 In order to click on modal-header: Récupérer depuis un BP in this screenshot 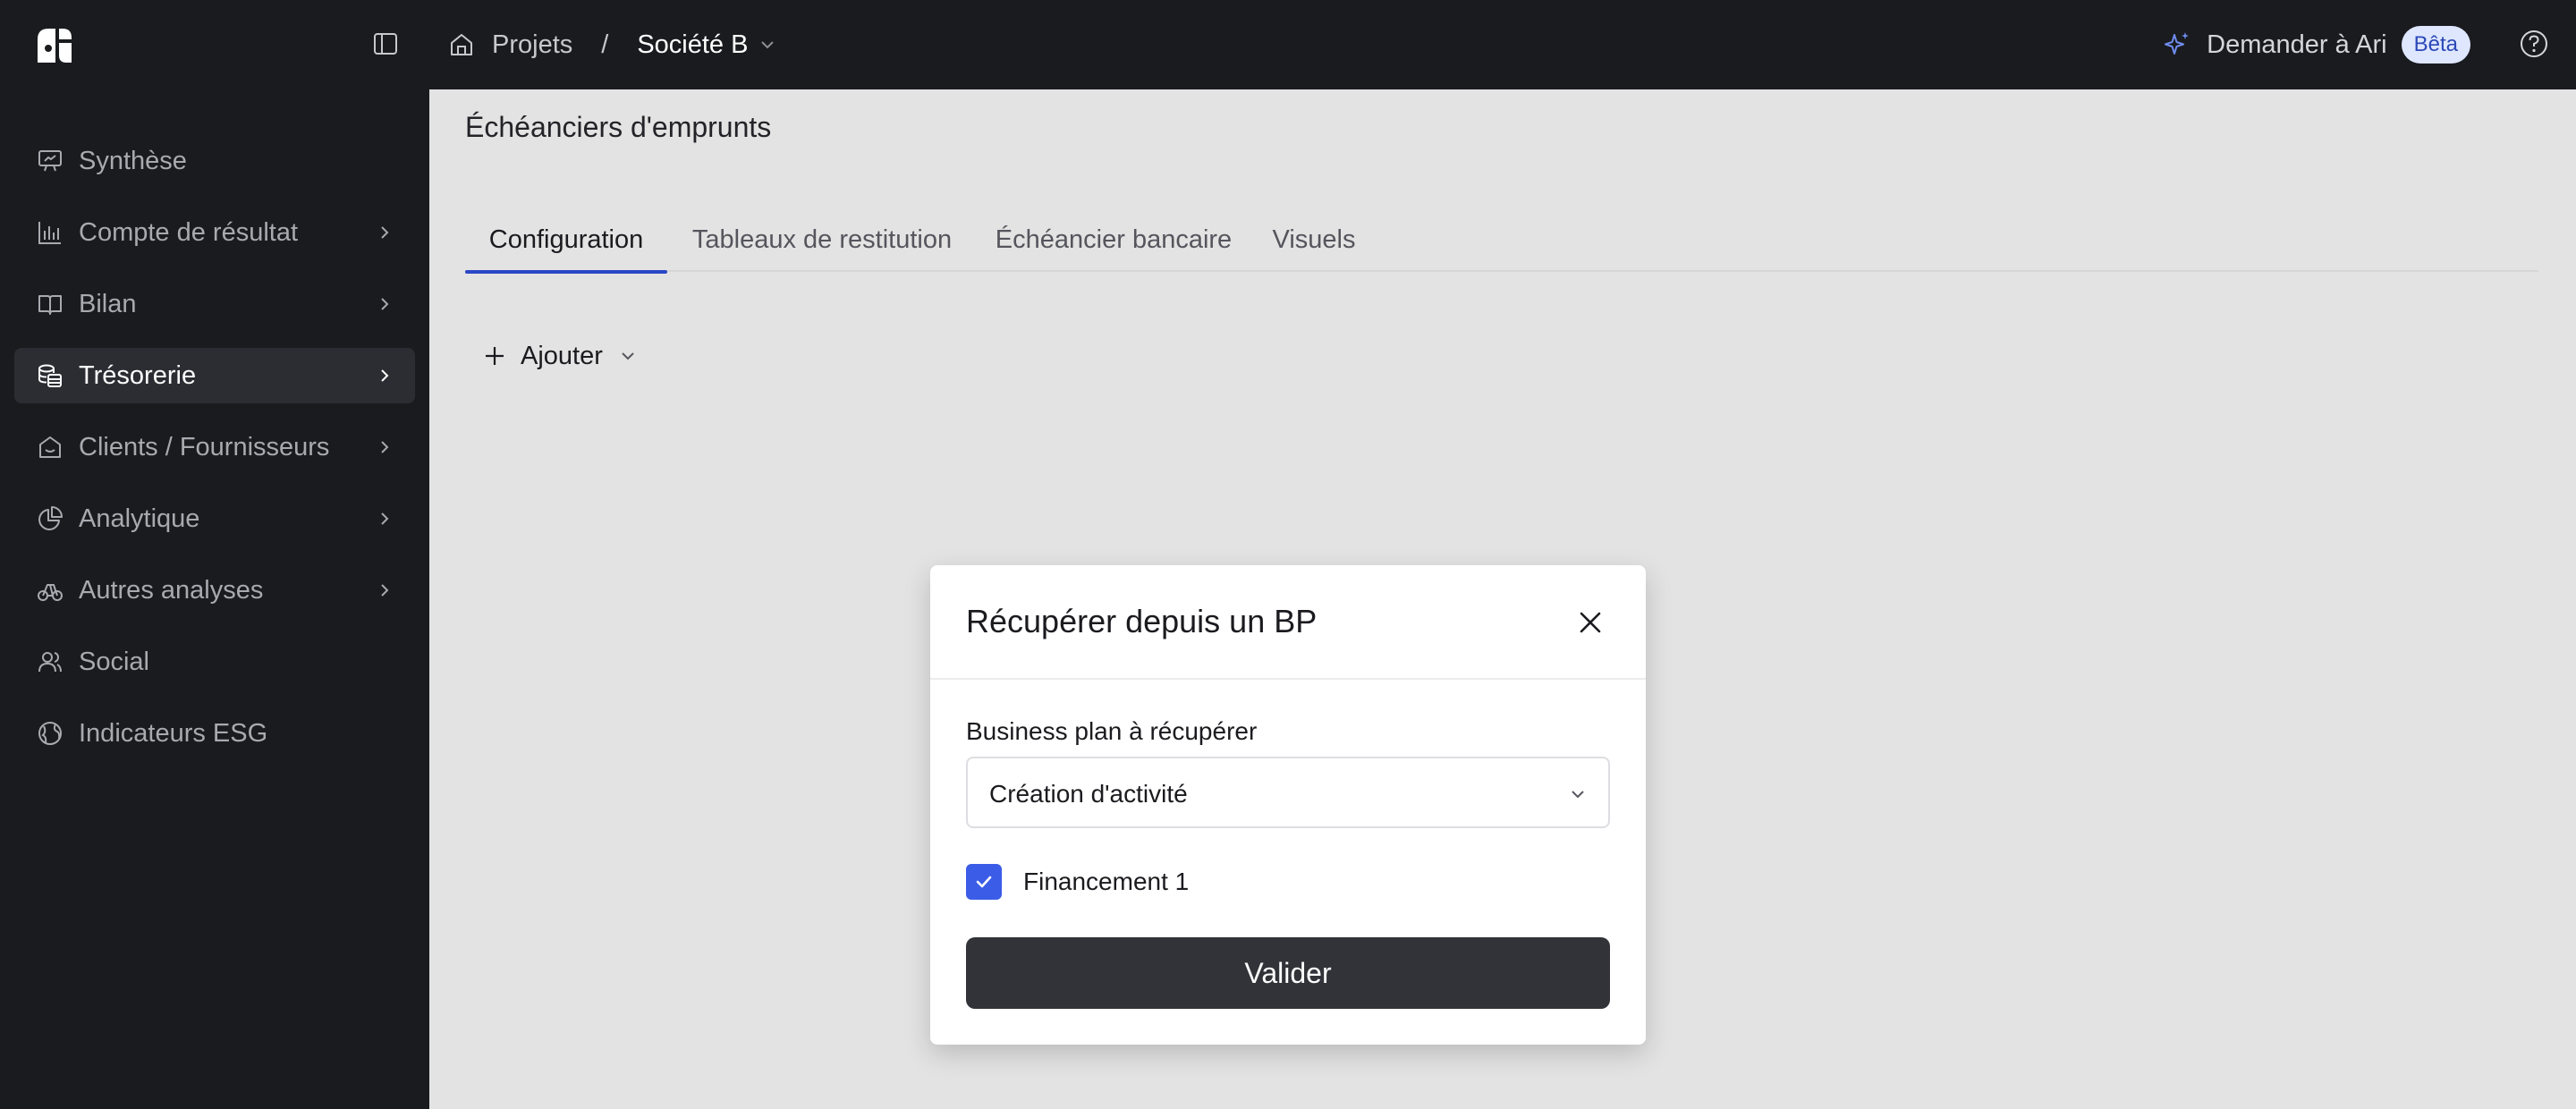, I will do `click(1288, 623)`.